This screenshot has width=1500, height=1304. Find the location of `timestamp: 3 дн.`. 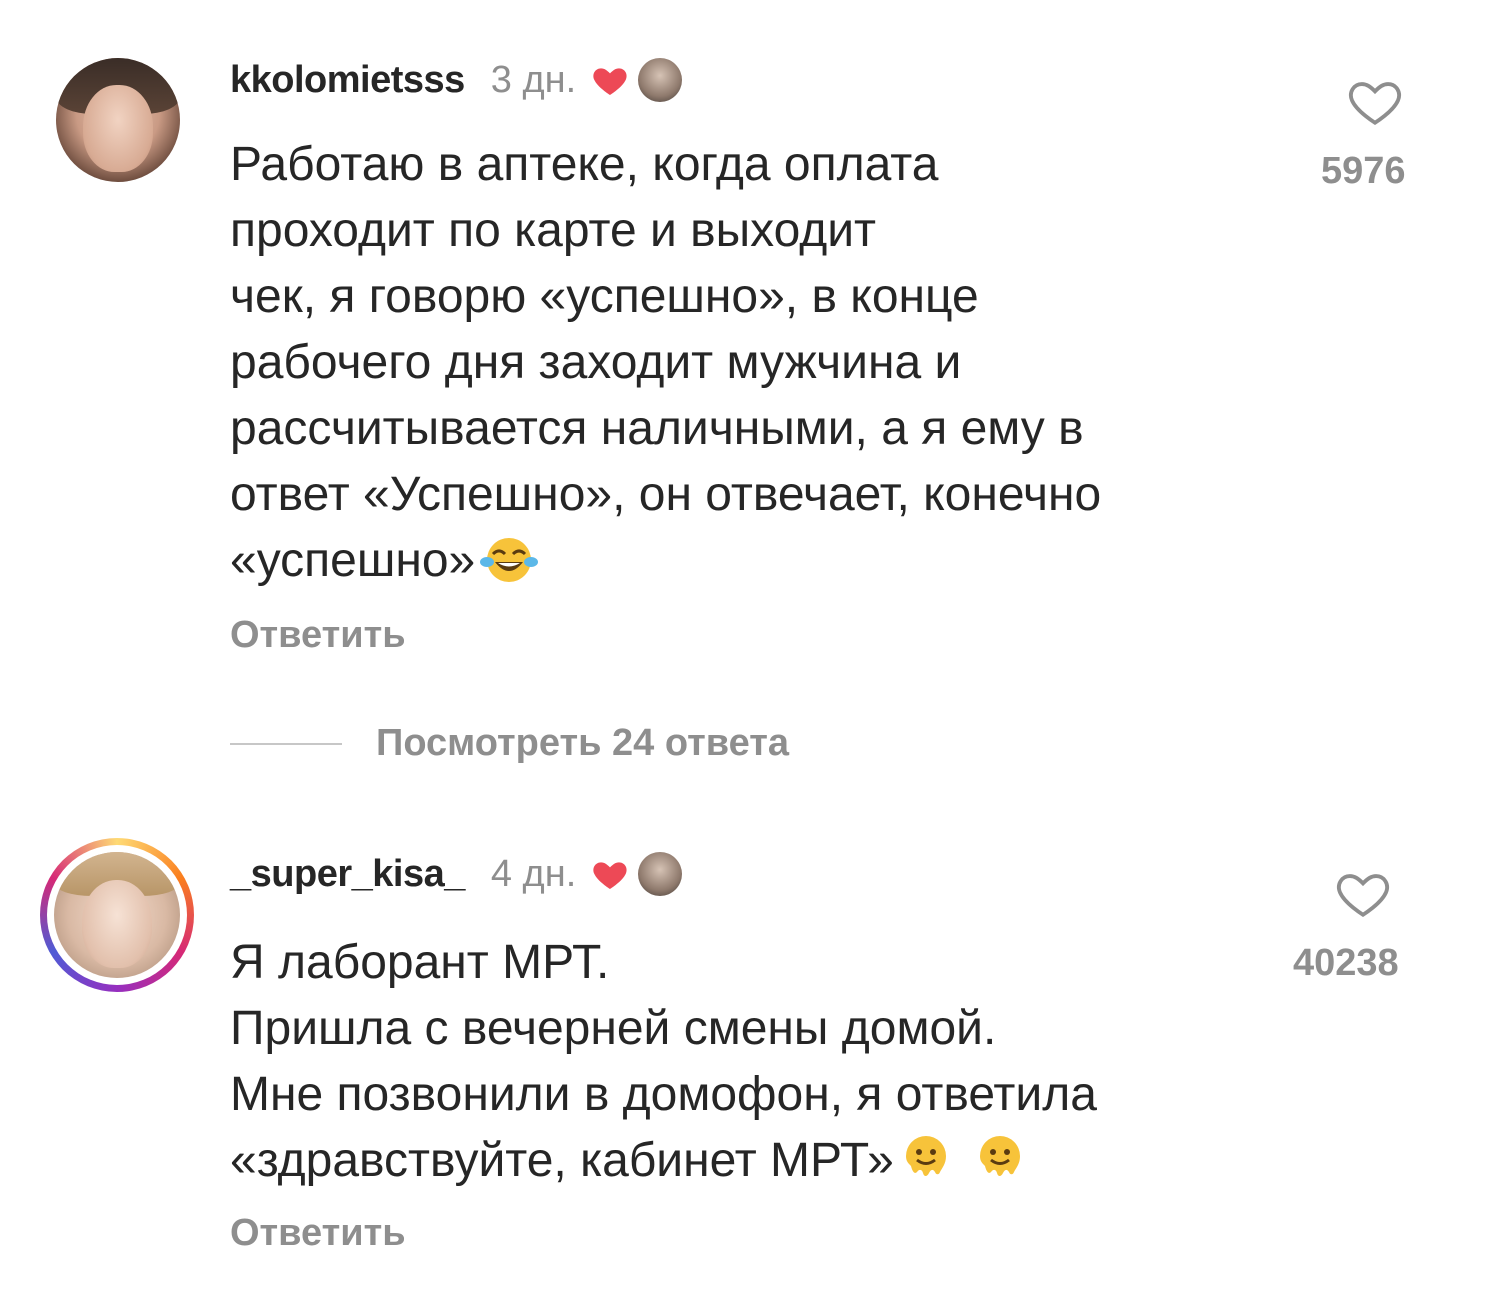

timestamp: 3 дн. is located at coordinates (533, 79).